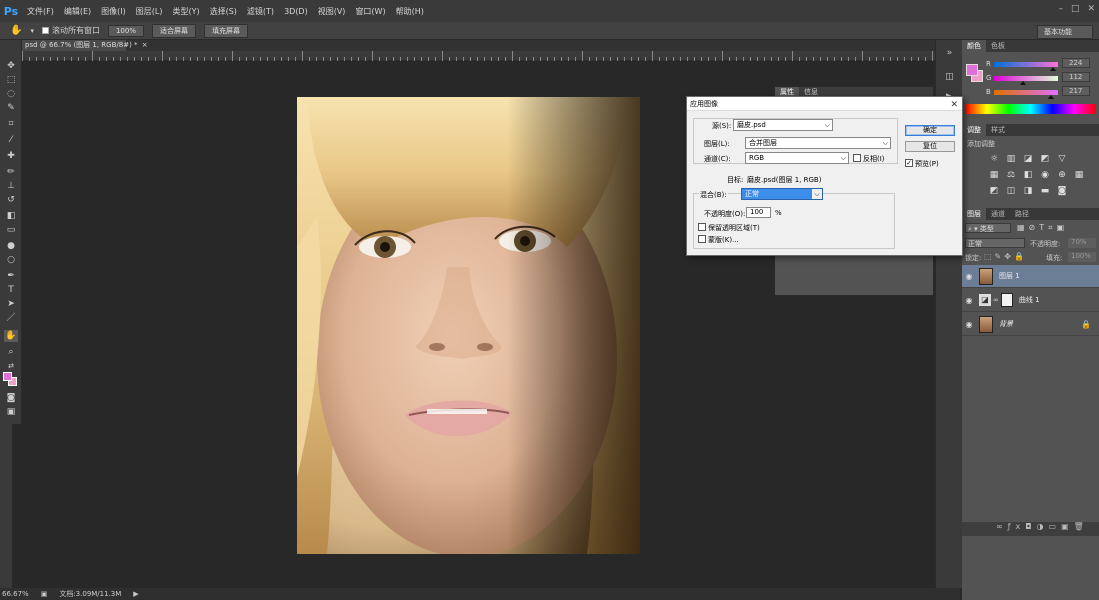 The height and width of the screenshot is (600, 1099). I want to click on swap-colors-icon: ⇄, so click(11, 366).